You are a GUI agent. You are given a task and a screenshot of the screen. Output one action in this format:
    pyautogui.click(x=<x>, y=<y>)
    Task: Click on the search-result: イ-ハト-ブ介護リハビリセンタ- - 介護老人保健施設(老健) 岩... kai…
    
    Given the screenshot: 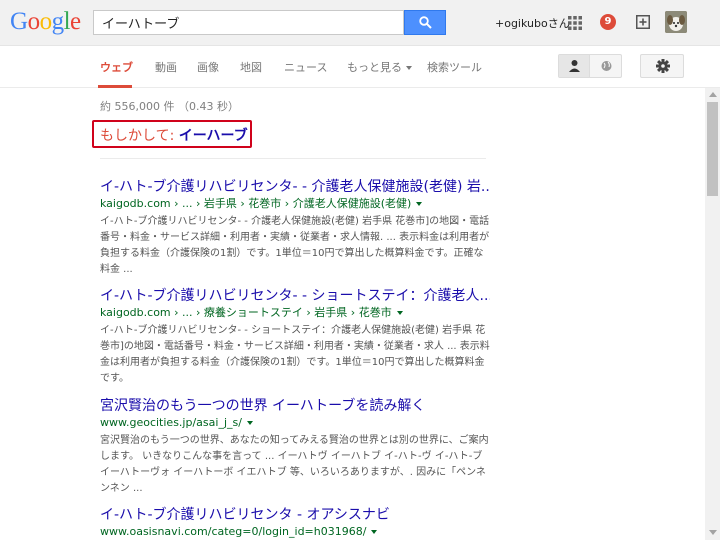 What is the action you would take?
    pyautogui.click(x=295, y=228)
    